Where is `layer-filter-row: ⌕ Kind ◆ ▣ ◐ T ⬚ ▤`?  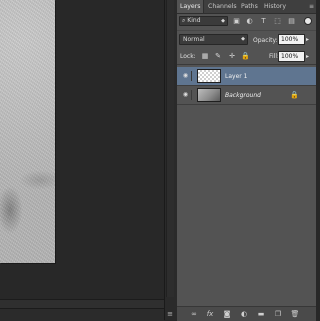 layer-filter-row: ⌕ Kind ◆ ▣ ◐ T ⬚ ▤ is located at coordinates (246, 21).